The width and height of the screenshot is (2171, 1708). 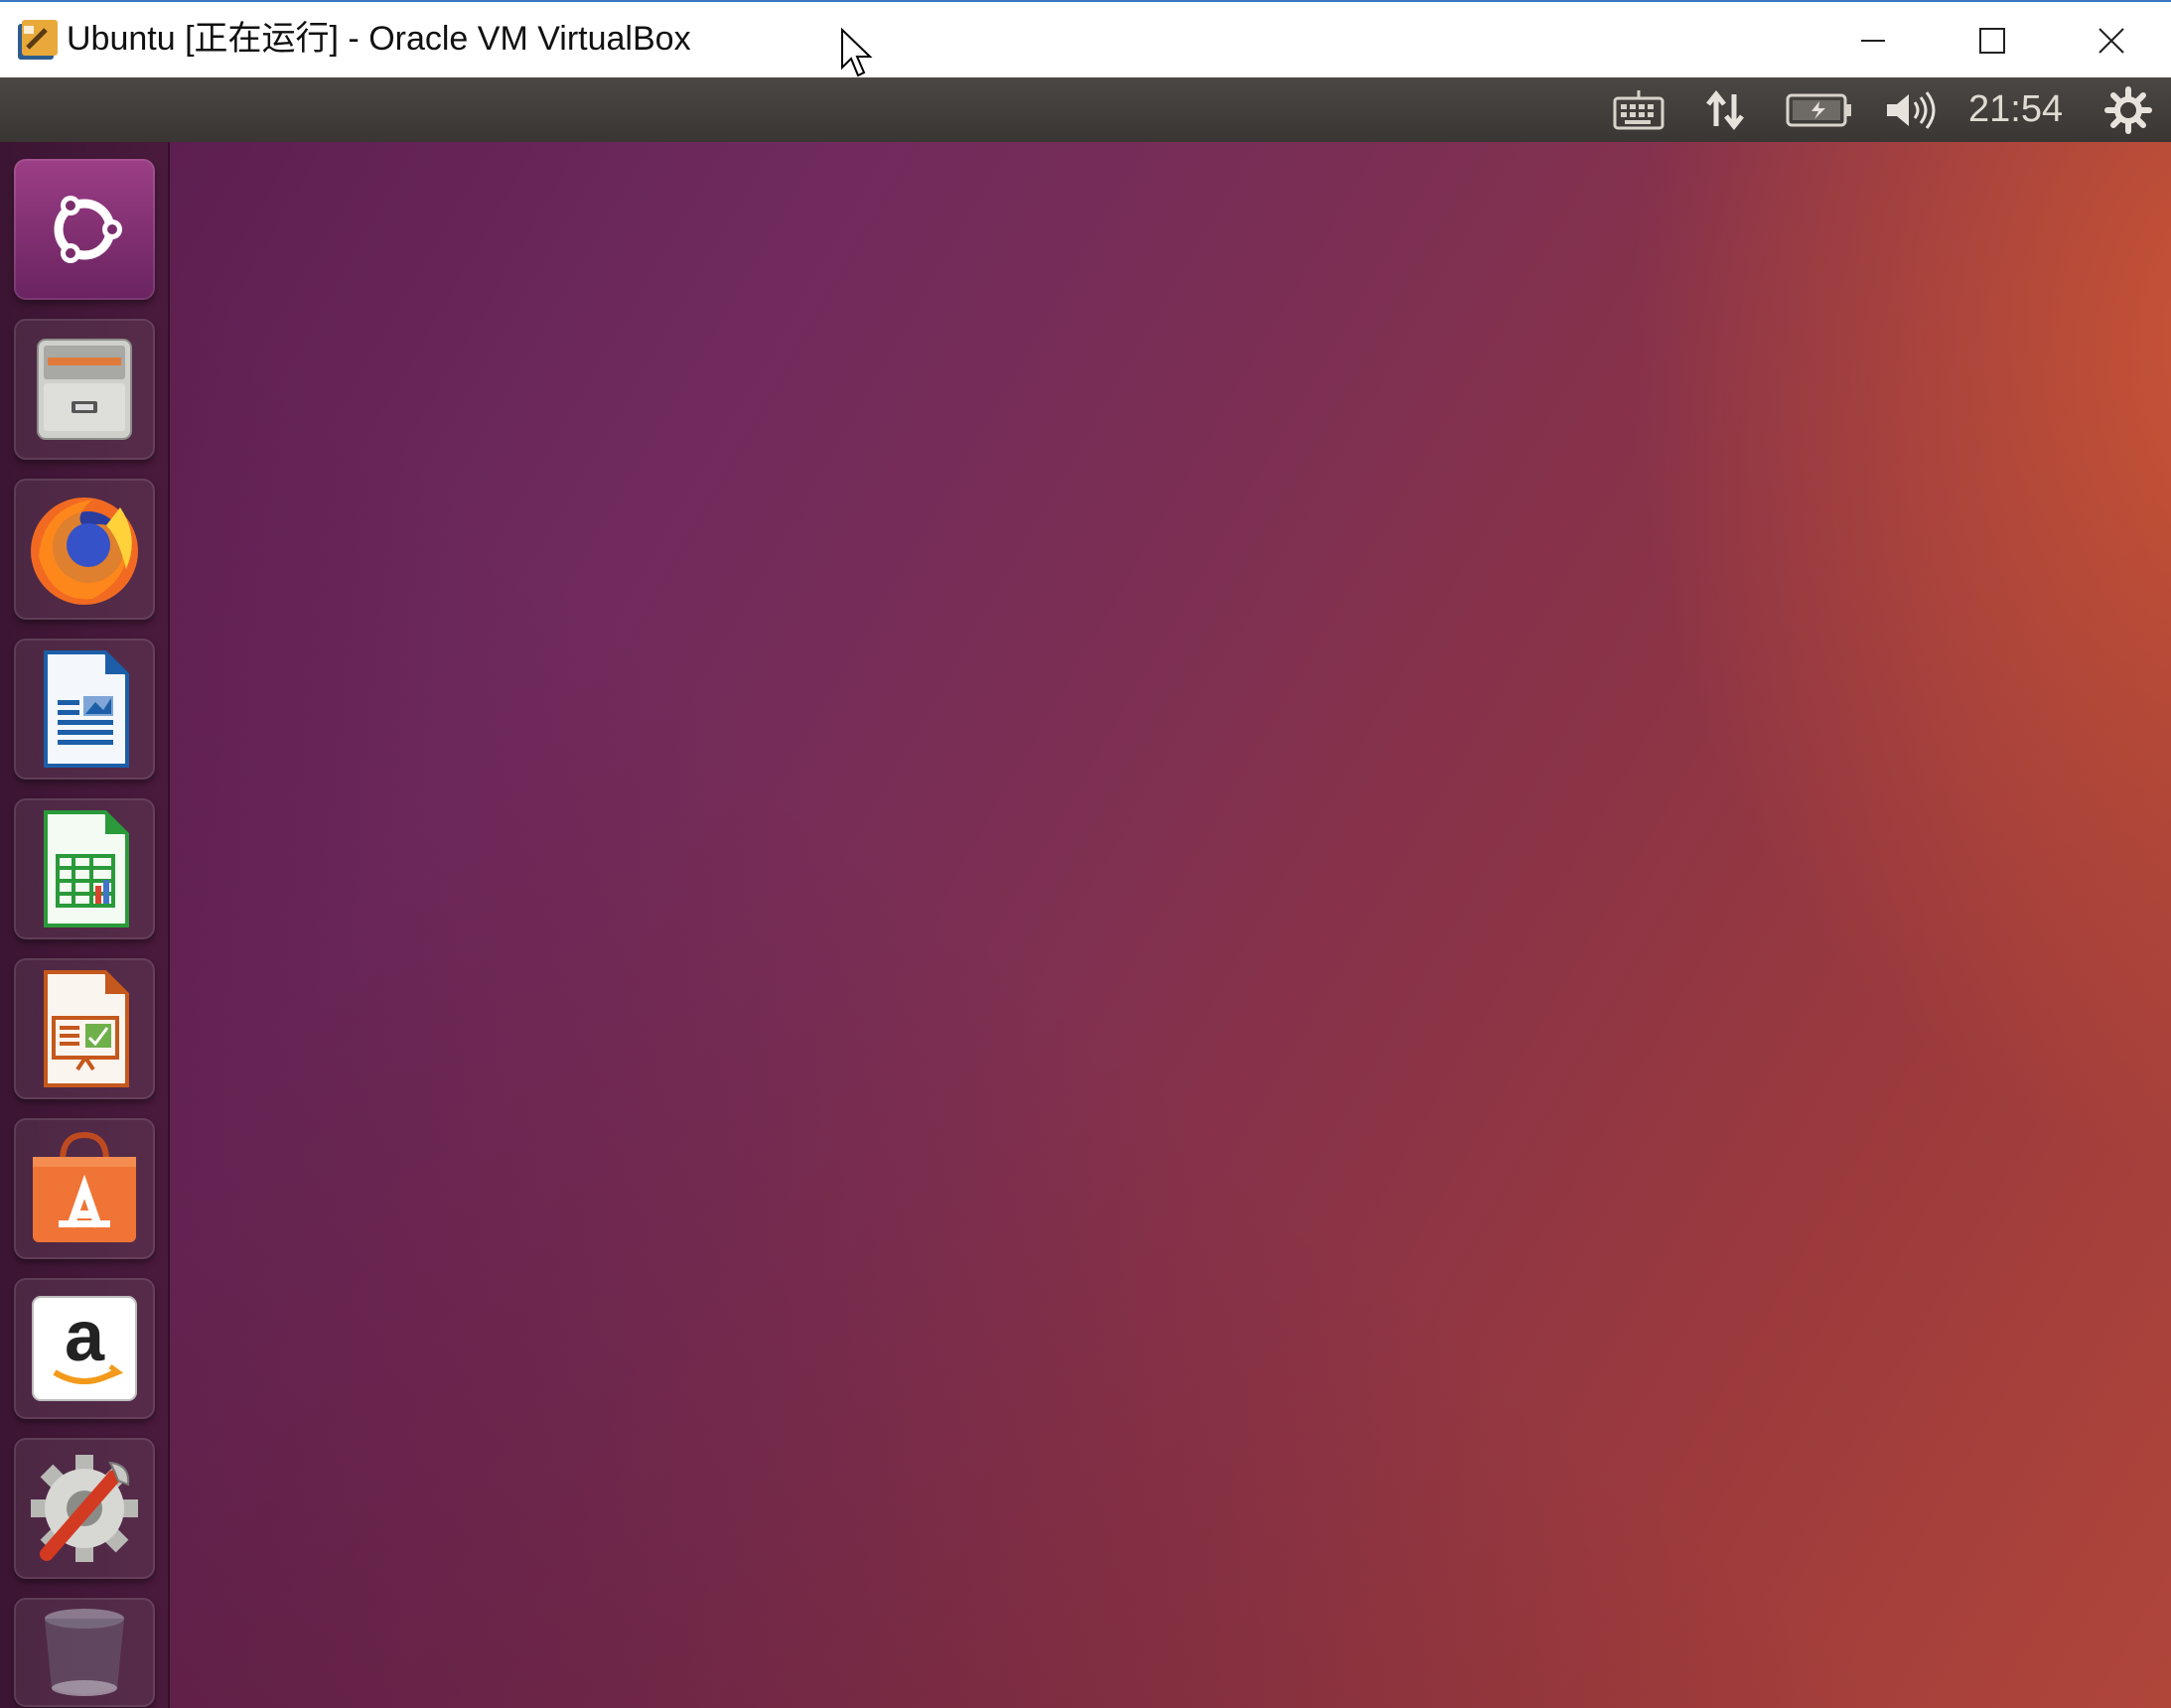 What do you see at coordinates (2015, 109) in the screenshot?
I see `panel-clock: 21:54` at bounding box center [2015, 109].